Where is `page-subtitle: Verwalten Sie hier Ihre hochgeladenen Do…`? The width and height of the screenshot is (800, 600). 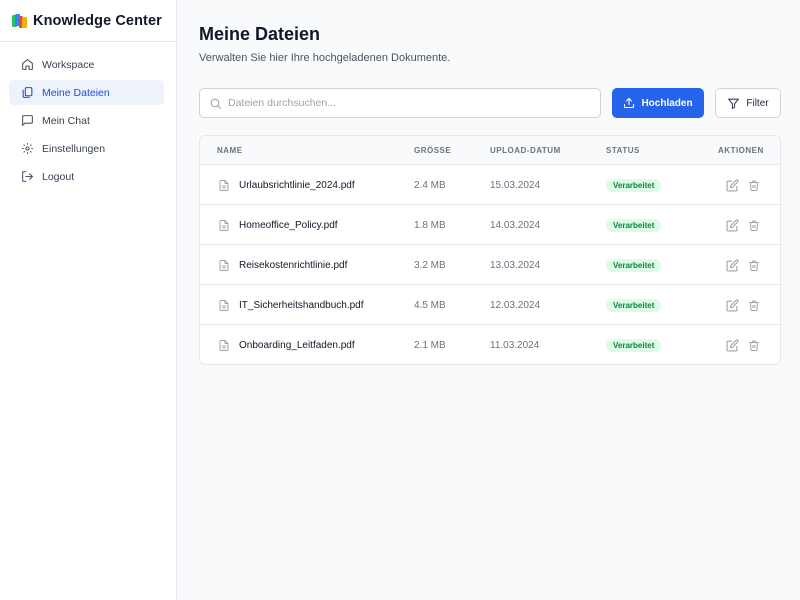 page-subtitle: Verwalten Sie hier Ihre hochgeladenen Do… is located at coordinates (325, 58).